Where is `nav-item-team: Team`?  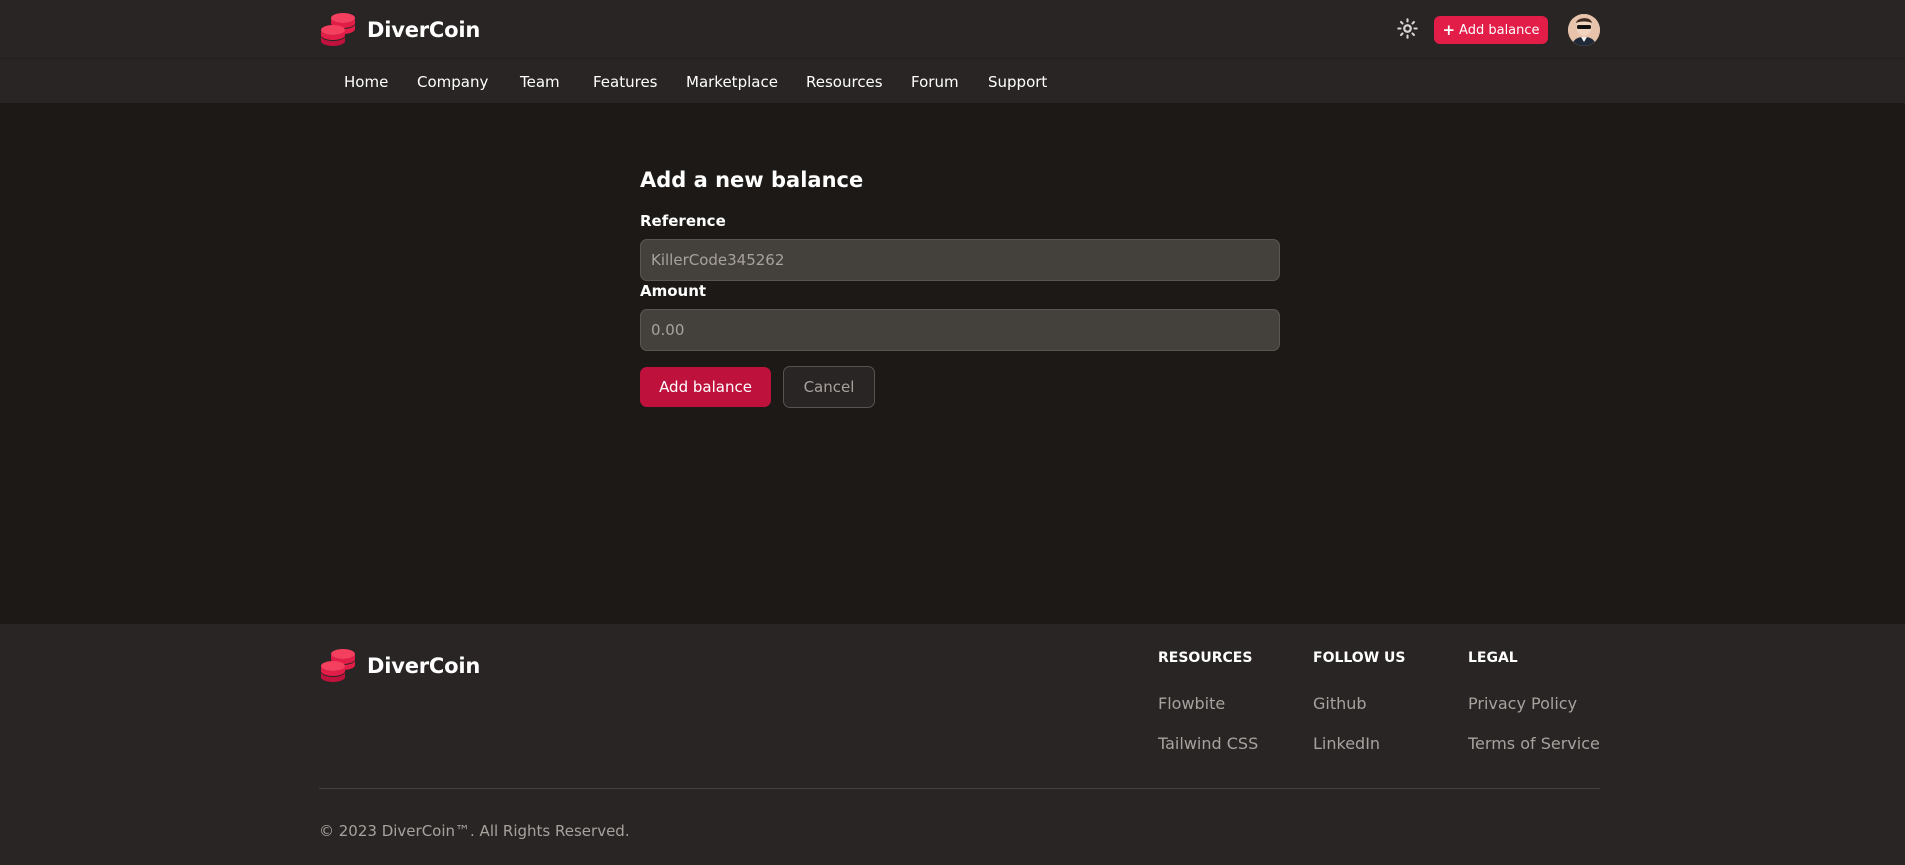
nav-item-team: Team is located at coordinates (540, 82).